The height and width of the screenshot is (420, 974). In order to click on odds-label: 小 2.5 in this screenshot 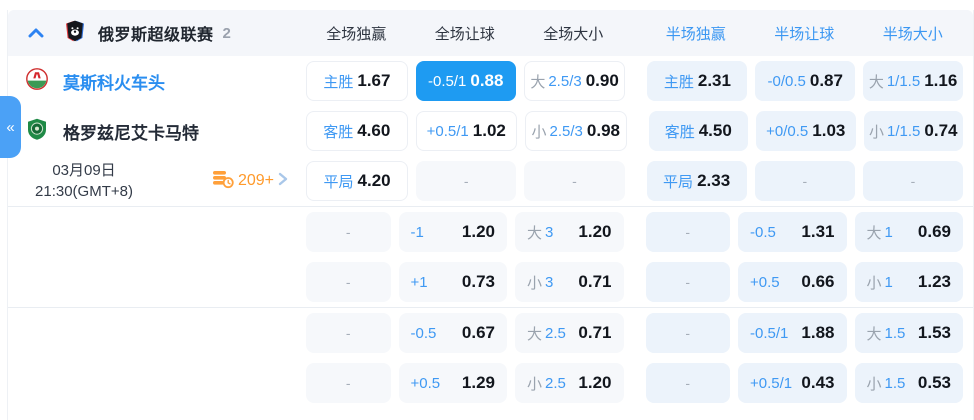, I will do `click(546, 383)`.